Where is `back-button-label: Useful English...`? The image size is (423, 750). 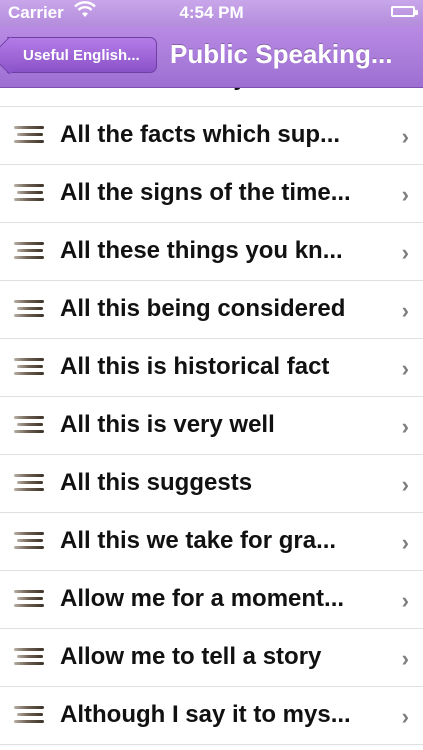 back-button-label: Useful English... is located at coordinates (81, 55).